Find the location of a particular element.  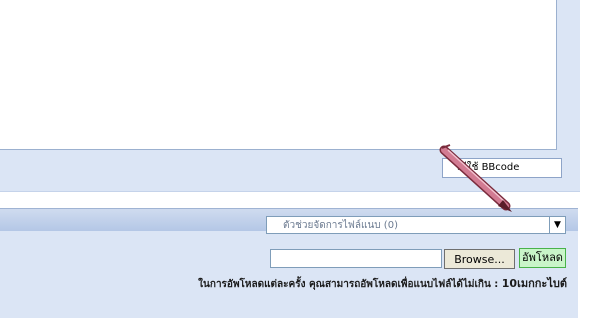

upload-limit-value: 10เมกกะไบต์ is located at coordinates (534, 283).